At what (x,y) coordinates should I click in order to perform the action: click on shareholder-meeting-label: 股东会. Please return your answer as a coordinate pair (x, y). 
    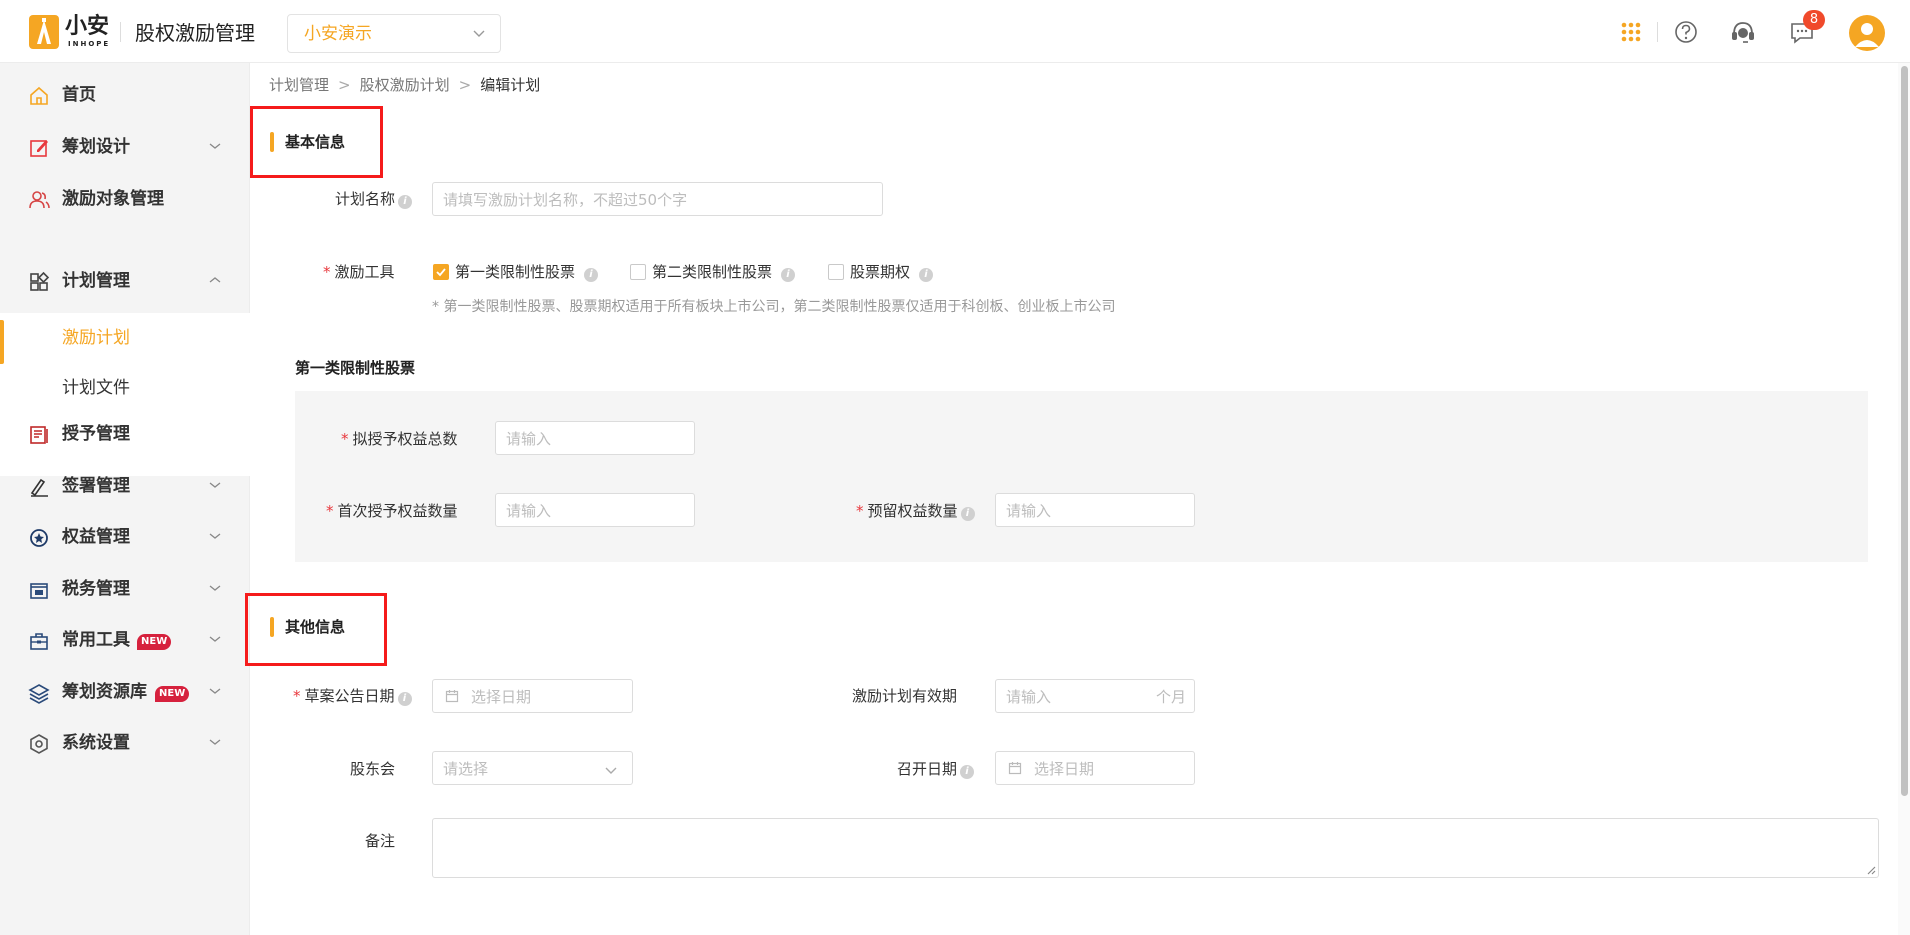
    Looking at the image, I should click on (373, 769).